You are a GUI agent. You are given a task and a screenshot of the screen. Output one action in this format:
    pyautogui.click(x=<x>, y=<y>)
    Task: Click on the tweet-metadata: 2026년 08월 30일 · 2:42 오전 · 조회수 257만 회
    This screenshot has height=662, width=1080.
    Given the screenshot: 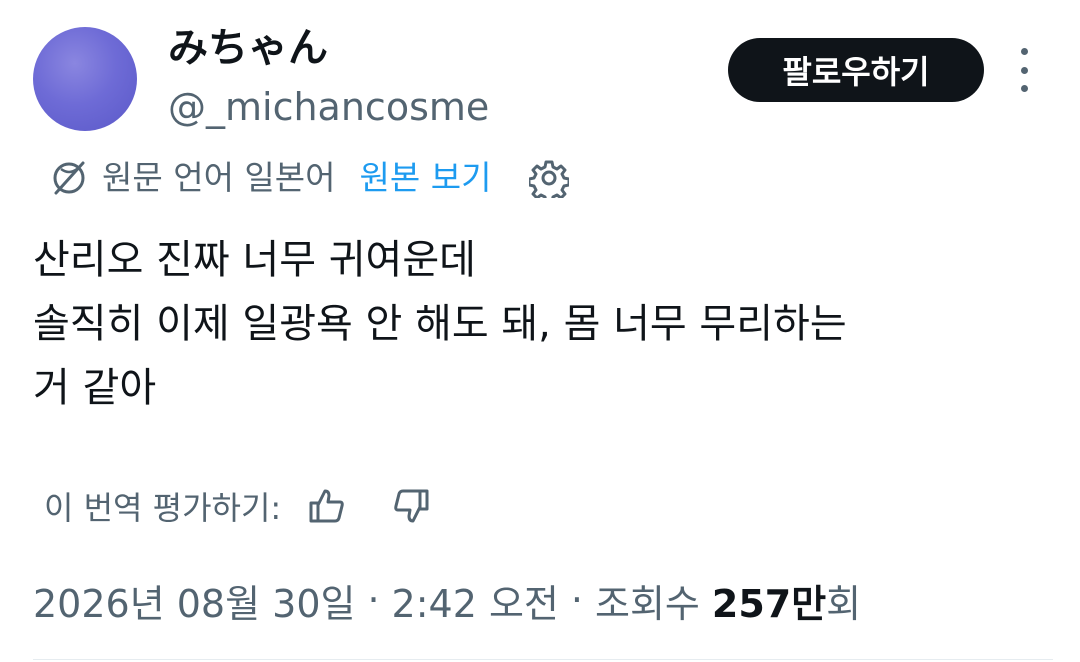 What is the action you would take?
    pyautogui.click(x=447, y=600)
    